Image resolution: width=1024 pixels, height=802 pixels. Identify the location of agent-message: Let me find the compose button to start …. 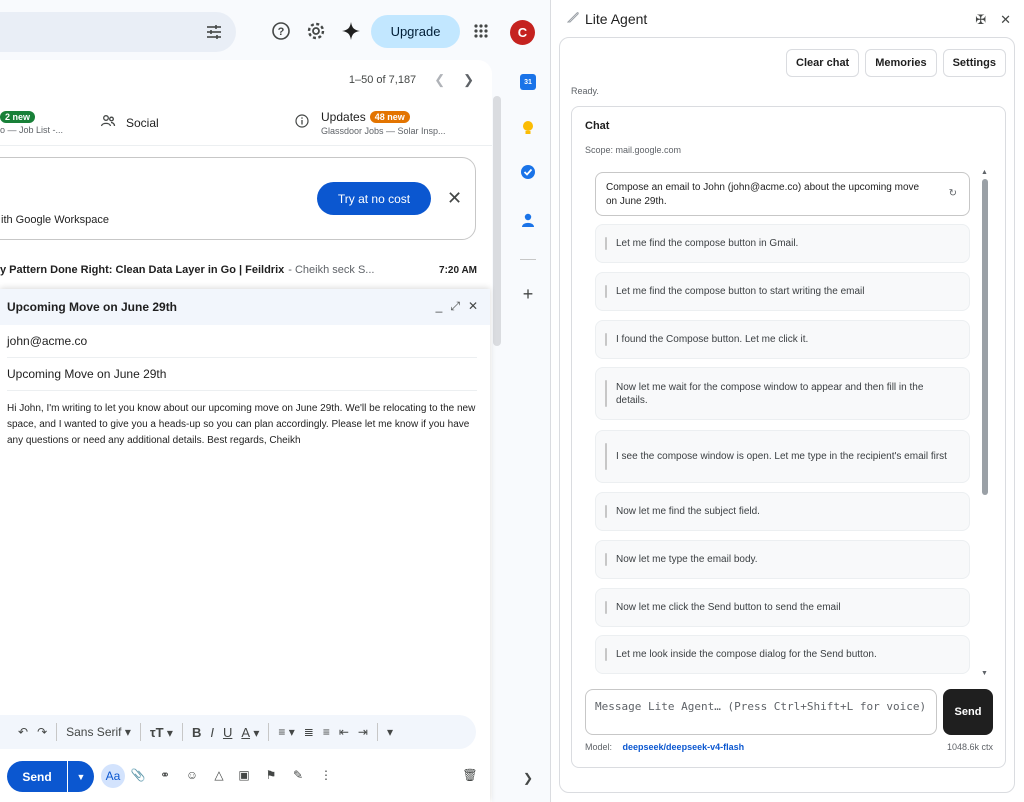
(782, 291).